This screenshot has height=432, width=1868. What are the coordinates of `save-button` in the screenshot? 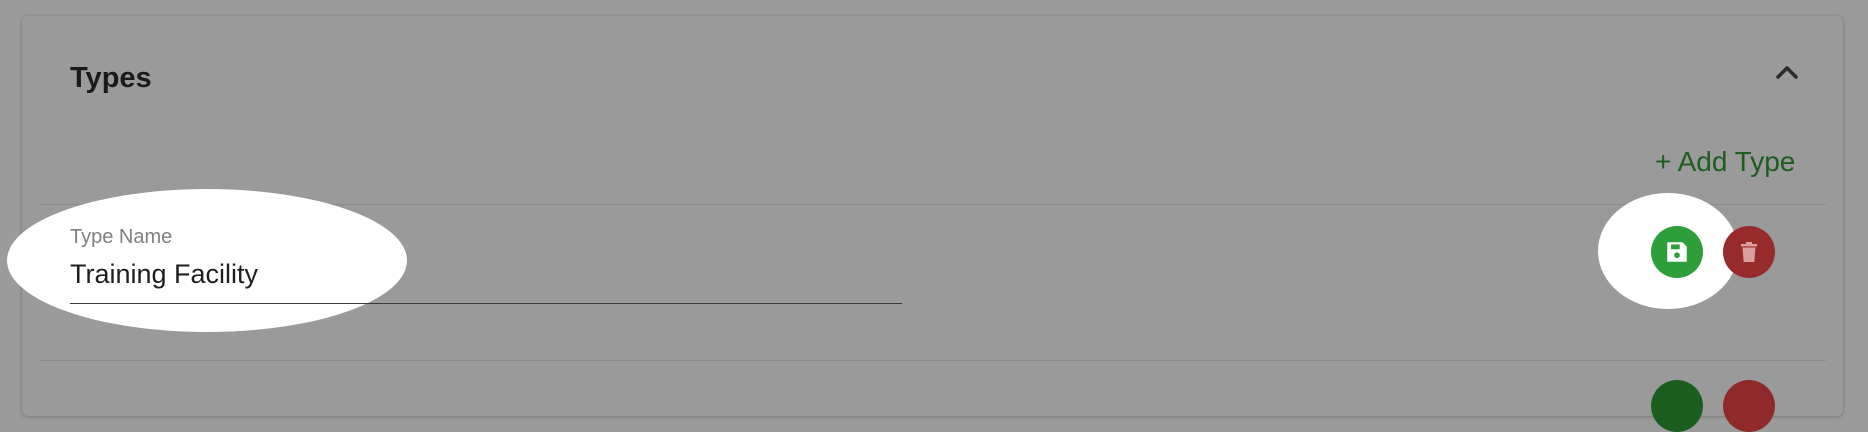 It's located at (1677, 252).